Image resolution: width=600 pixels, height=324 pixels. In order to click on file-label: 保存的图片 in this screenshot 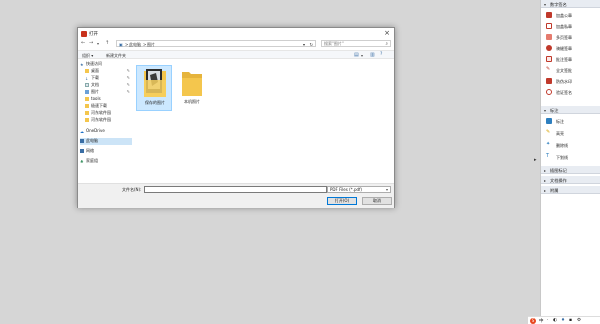, I will do `click(155, 102)`.